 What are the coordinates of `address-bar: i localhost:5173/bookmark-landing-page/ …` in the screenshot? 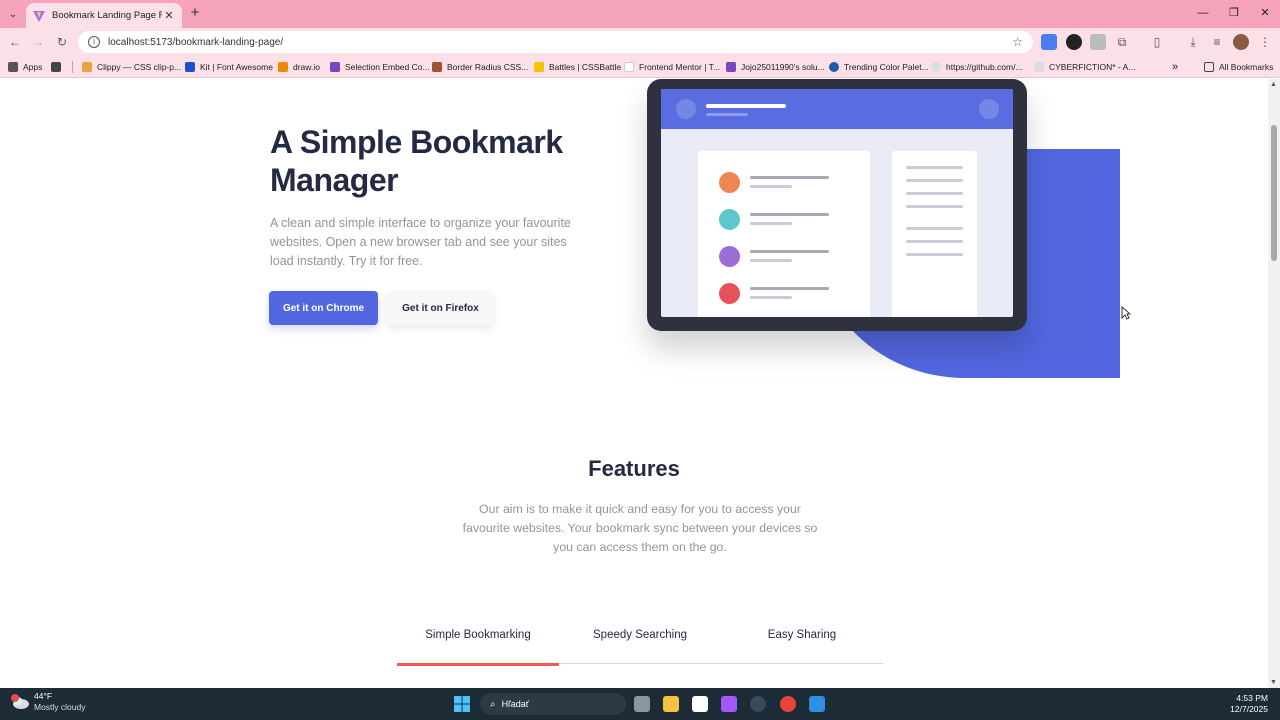 It's located at (555, 42).